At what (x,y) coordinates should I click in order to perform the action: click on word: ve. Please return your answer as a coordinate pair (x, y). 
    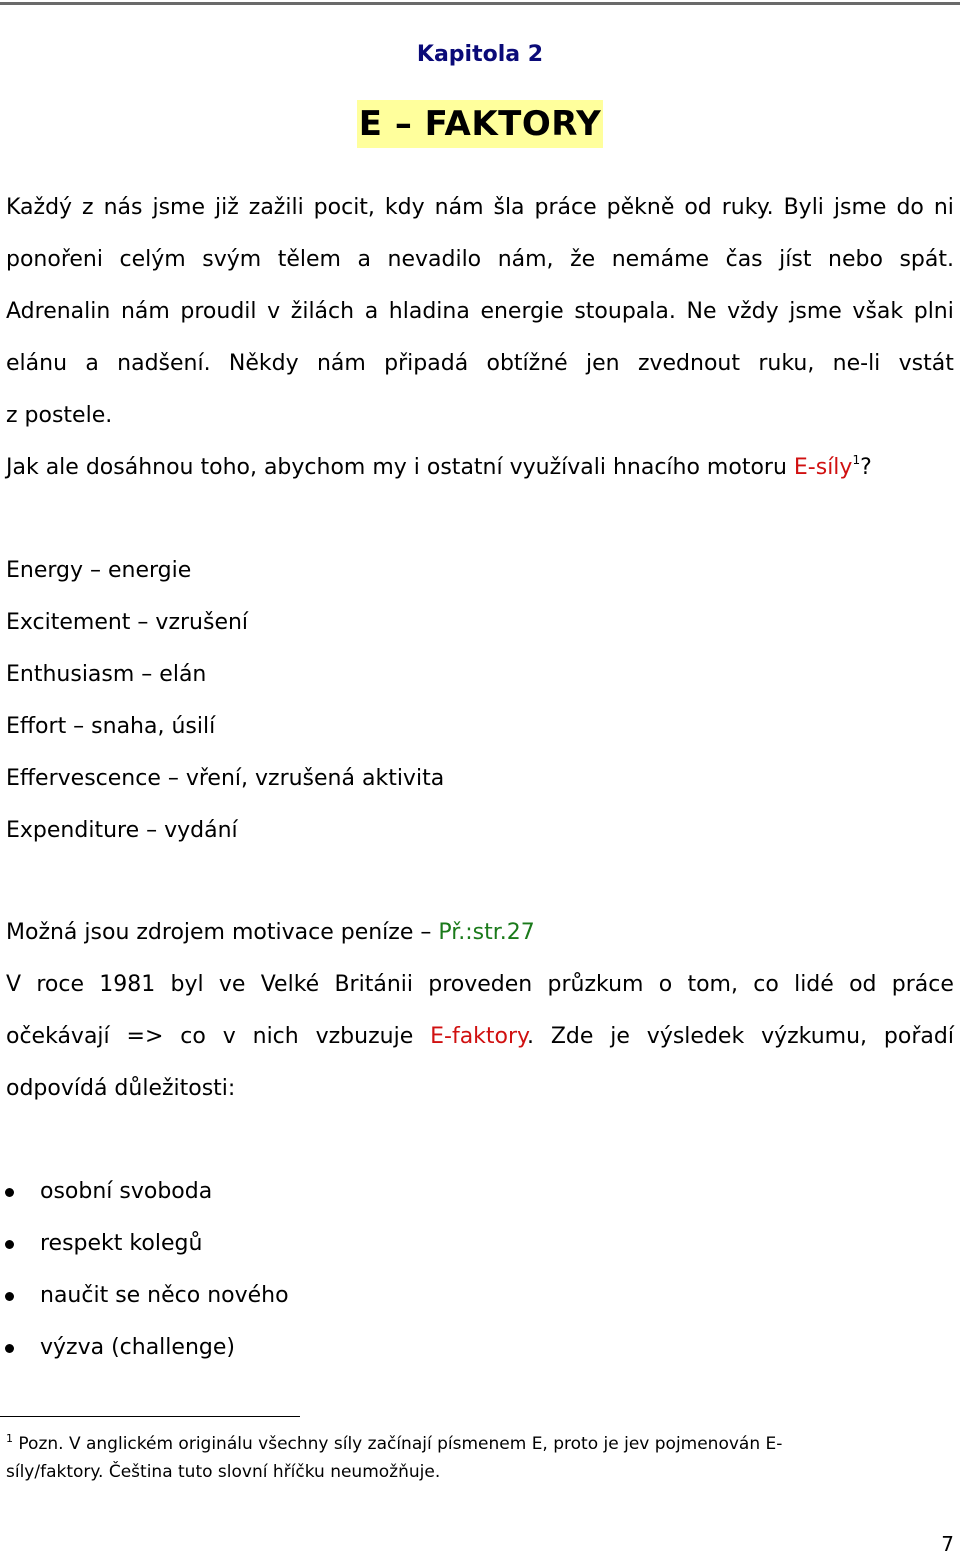
    Looking at the image, I should click on (232, 985).